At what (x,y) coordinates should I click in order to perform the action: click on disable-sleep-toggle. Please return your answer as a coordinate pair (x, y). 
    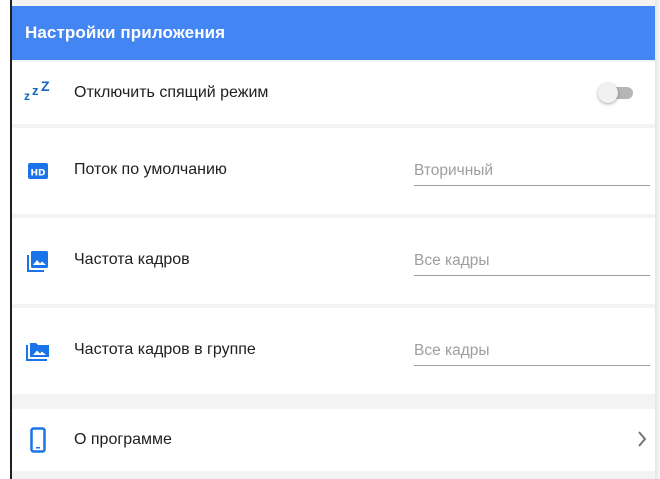
    Looking at the image, I should click on (617, 93).